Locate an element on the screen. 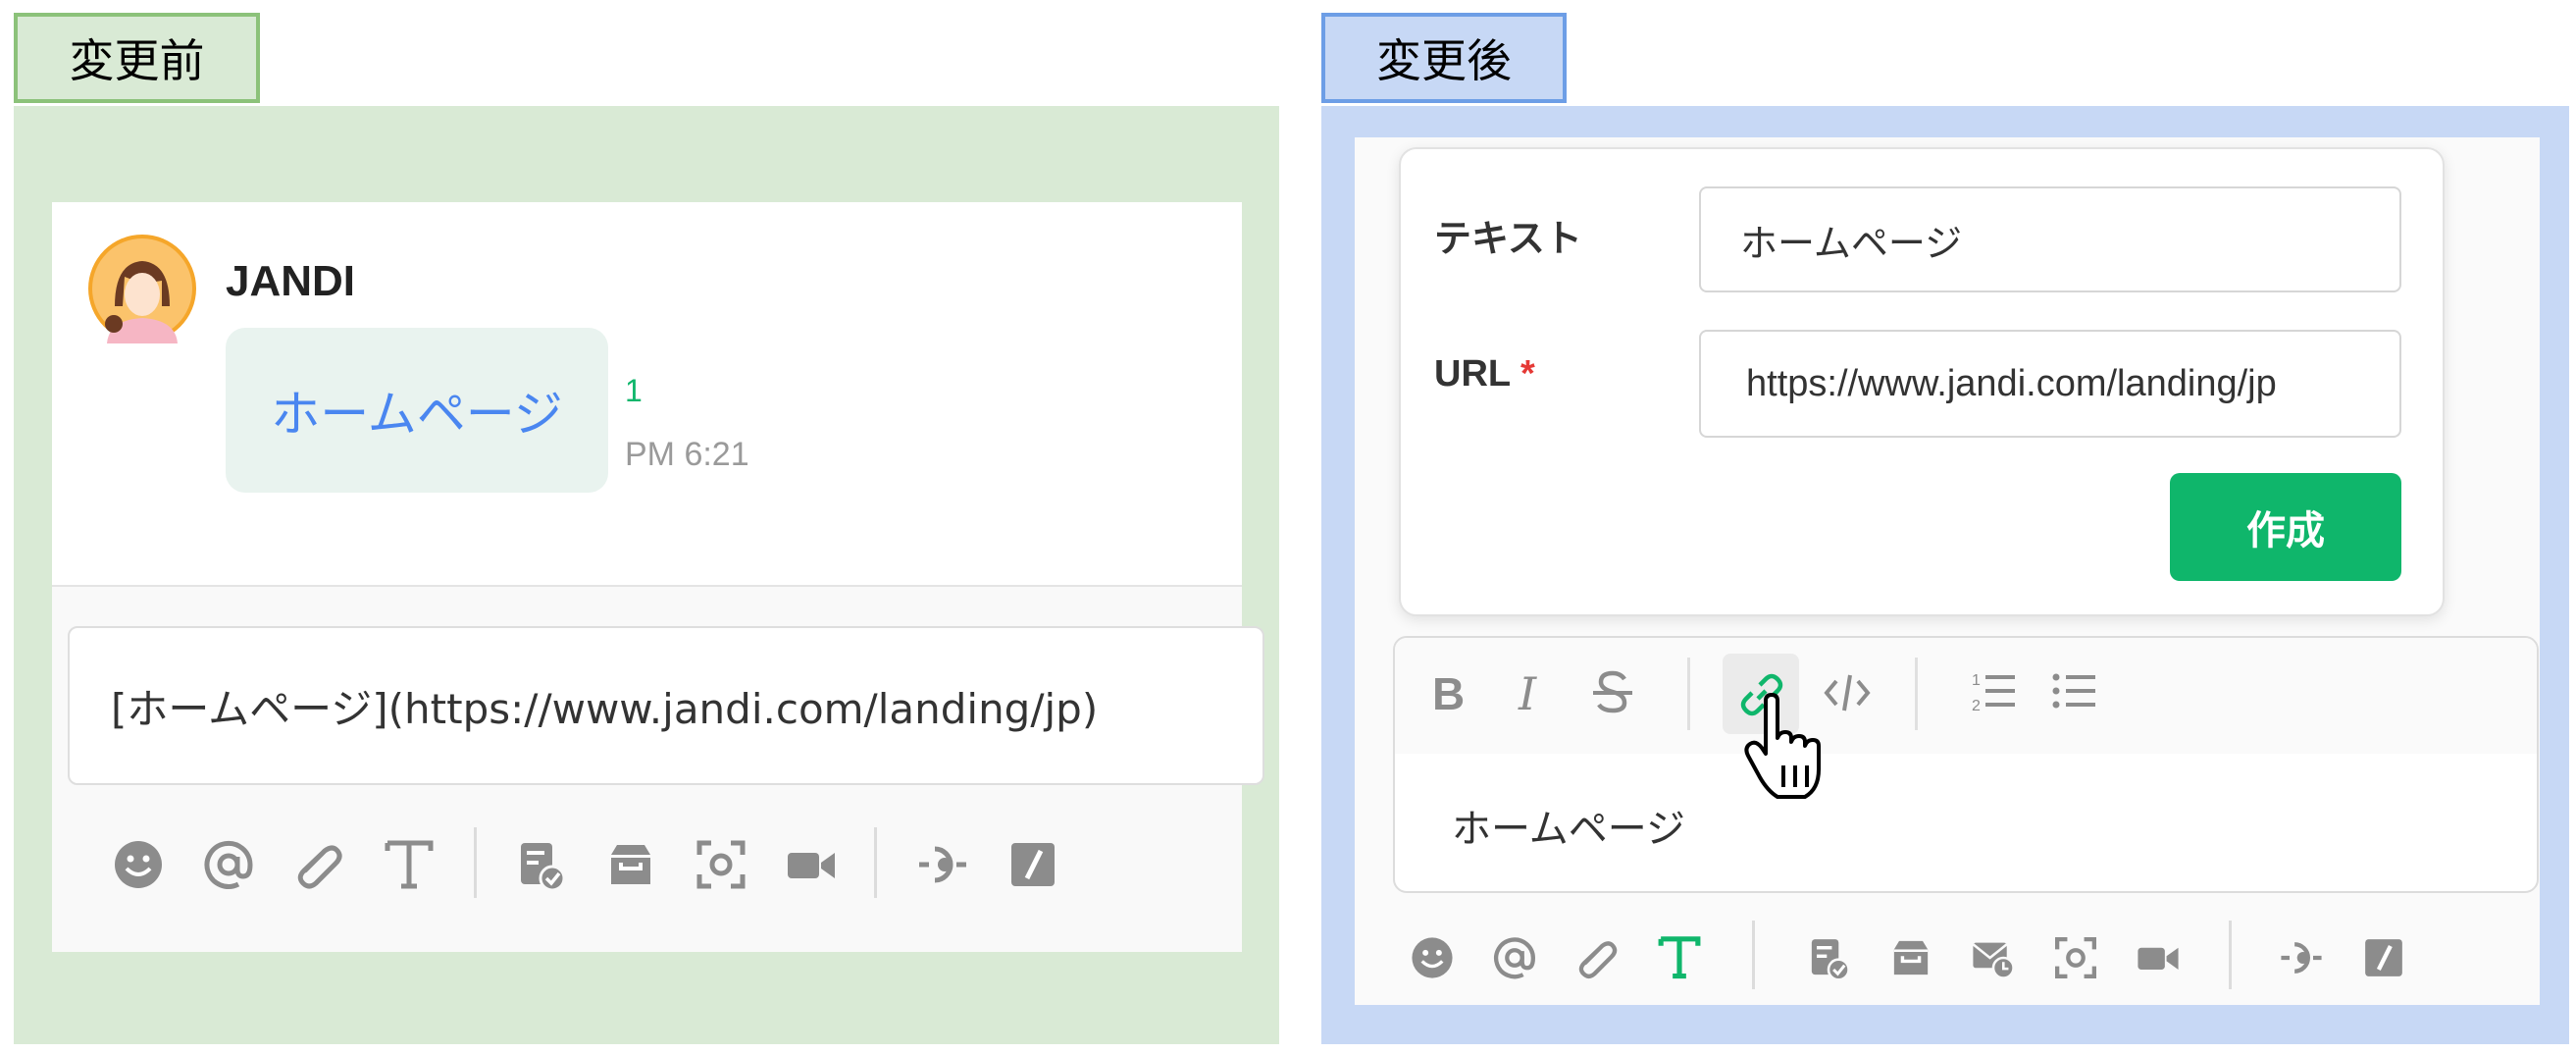 Image resolution: width=2576 pixels, height=1054 pixels. rich-text-editor: B I 12 ホームページ is located at coordinates (1966, 764).